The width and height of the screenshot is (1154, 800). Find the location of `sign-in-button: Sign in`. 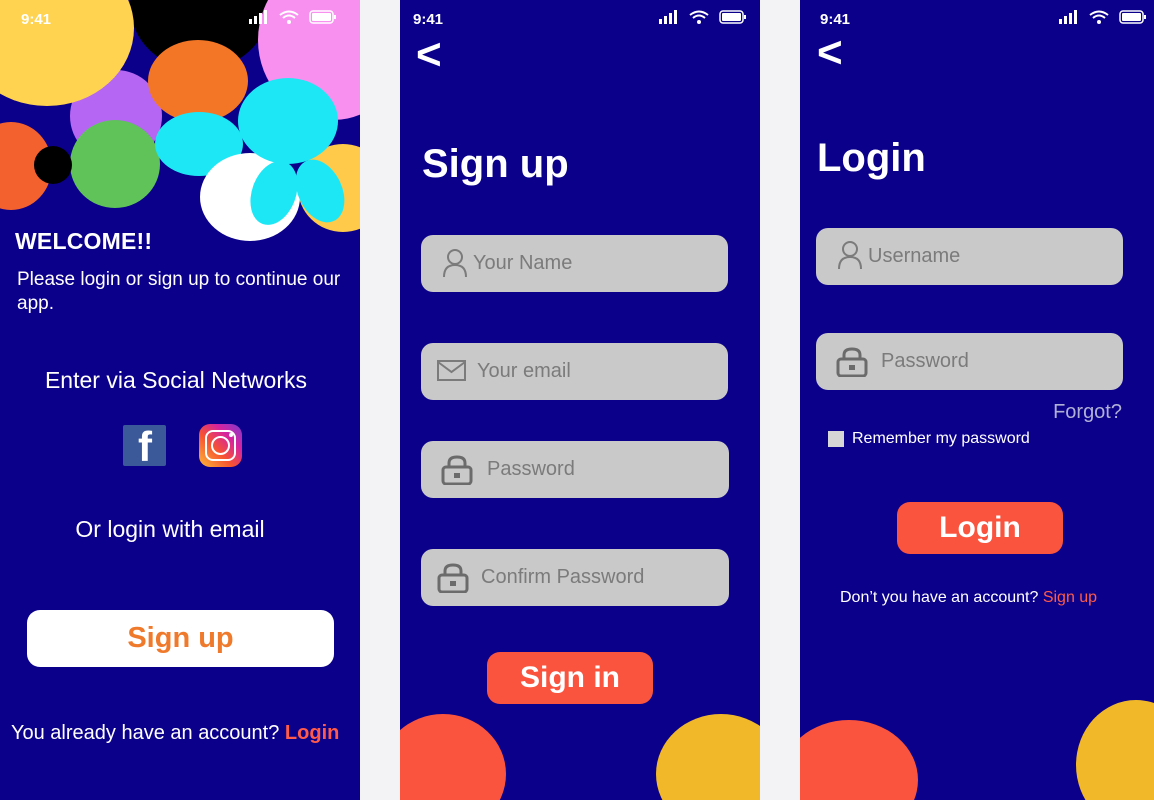

sign-in-button: Sign in is located at coordinates (570, 678).